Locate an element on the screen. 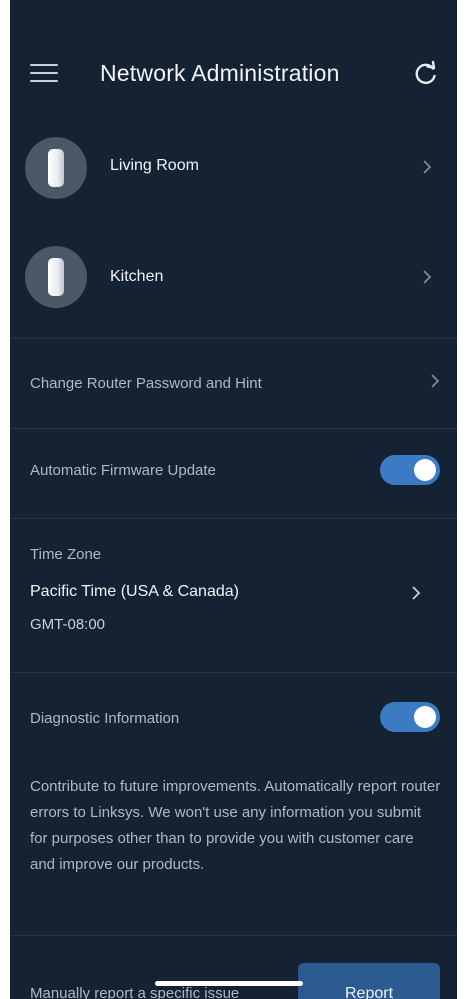 This screenshot has height=999, width=465. header-bar: Network Administration is located at coordinates (233, 73).